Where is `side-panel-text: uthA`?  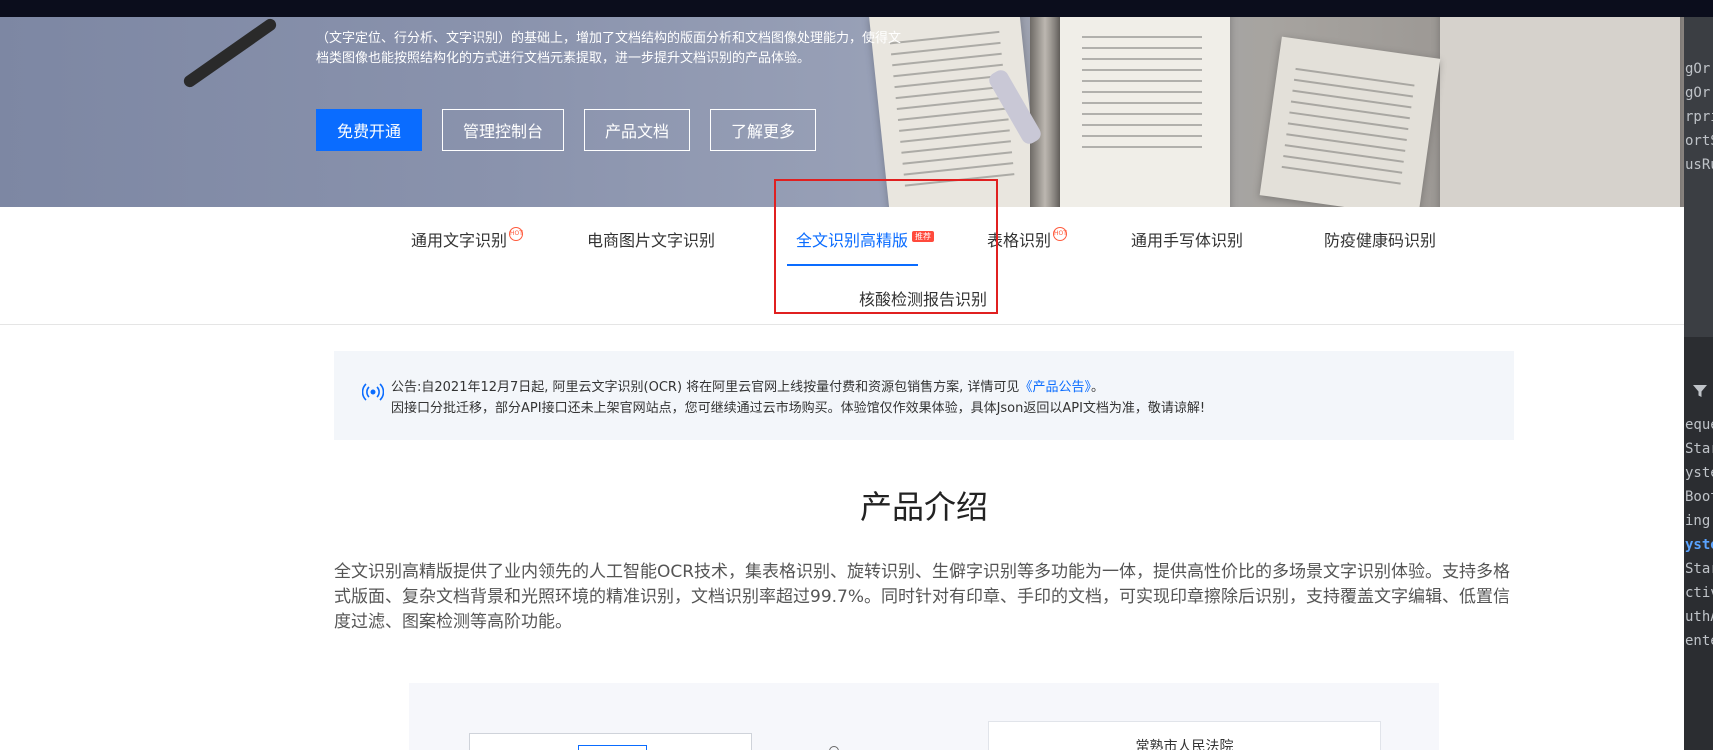
side-panel-text: uthA is located at coordinates (1699, 617).